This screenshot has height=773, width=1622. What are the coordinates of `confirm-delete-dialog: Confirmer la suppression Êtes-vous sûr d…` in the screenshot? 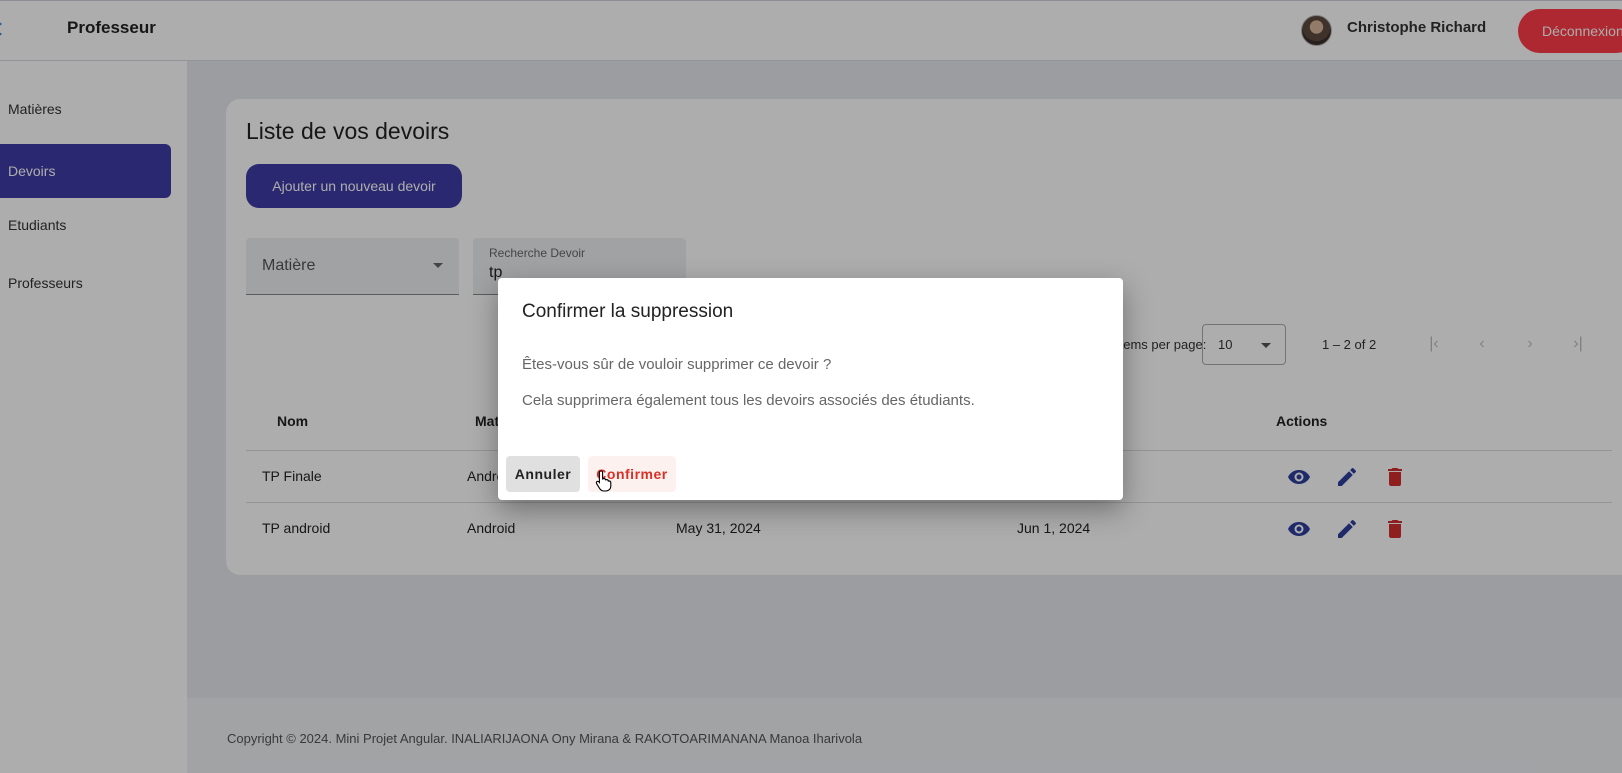 It's located at (810, 389).